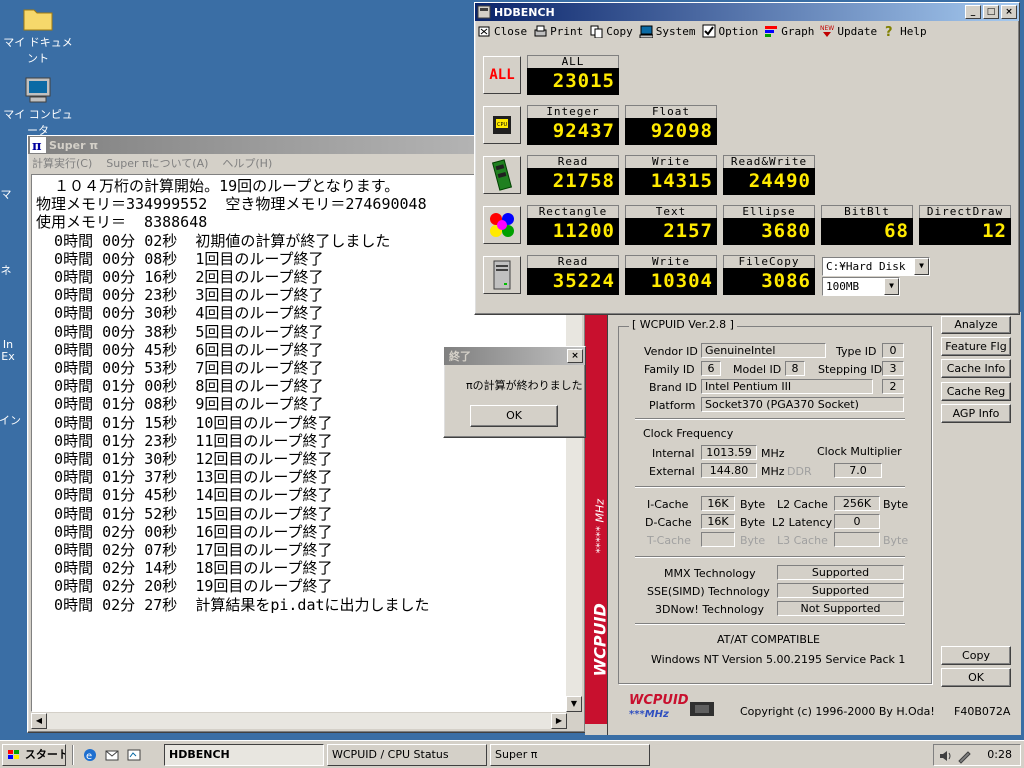  Describe the element at coordinates (502, 31) in the screenshot. I see `close-button: Close` at that location.